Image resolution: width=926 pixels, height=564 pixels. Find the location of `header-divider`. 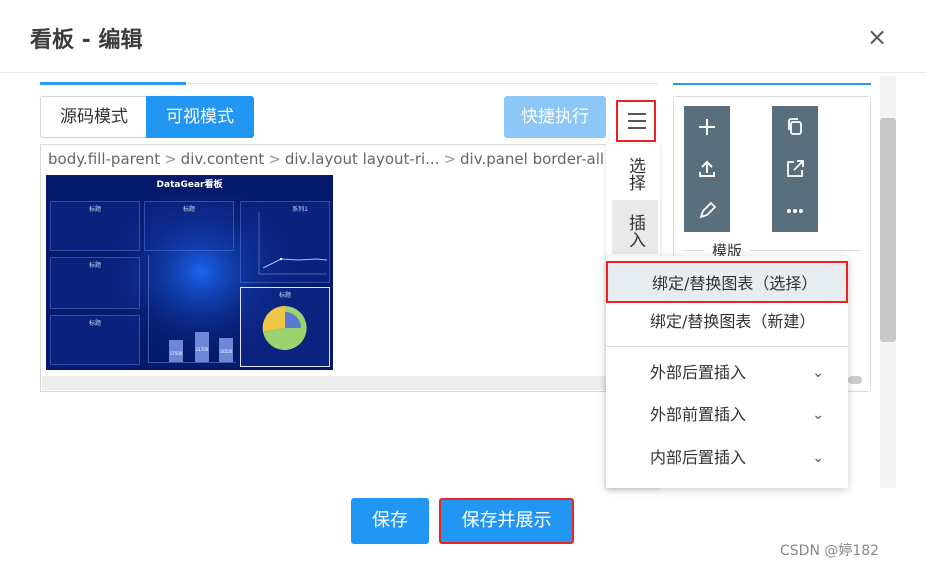

header-divider is located at coordinates (463, 72).